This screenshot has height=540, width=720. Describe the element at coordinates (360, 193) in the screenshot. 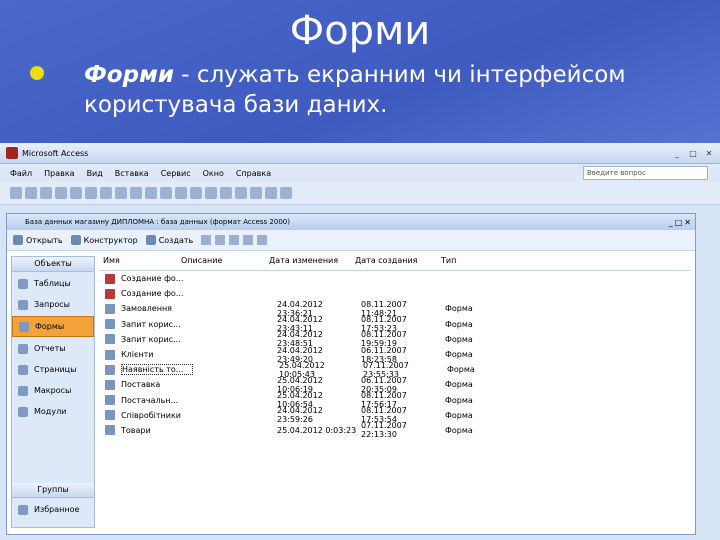

I see `main-toolbar` at that location.